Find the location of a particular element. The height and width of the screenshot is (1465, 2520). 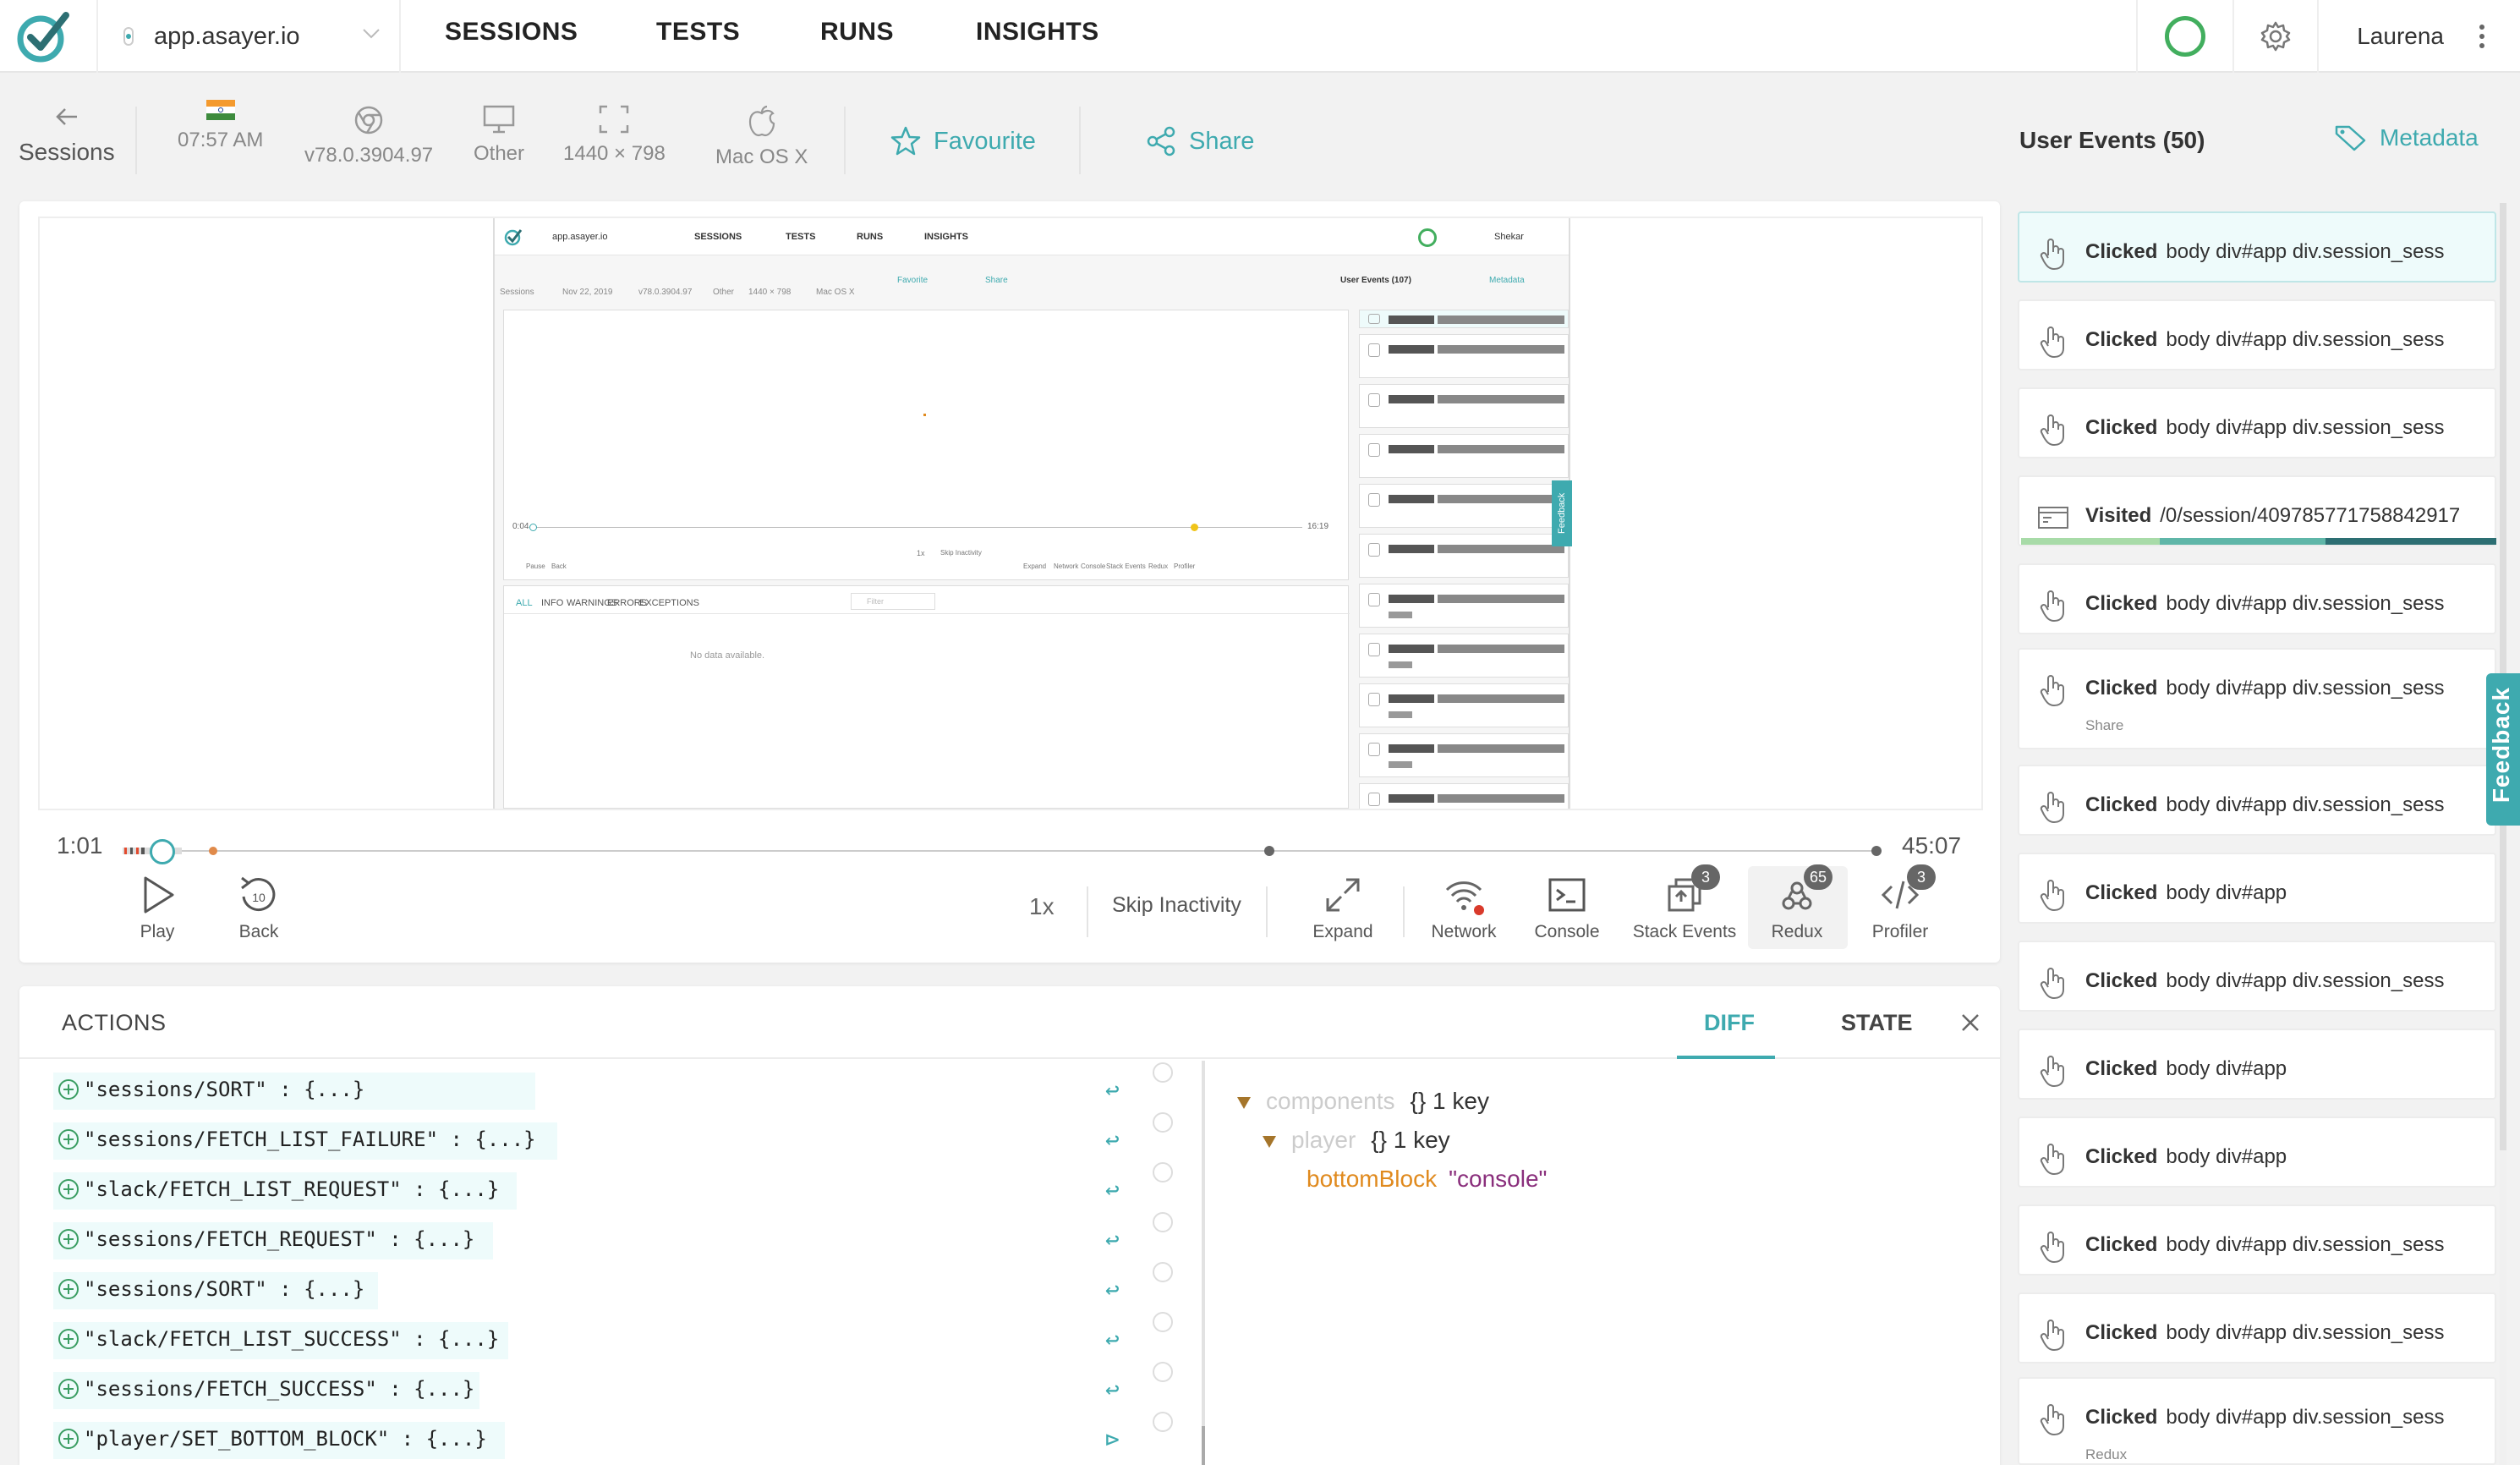

favourite-button: Favourite is located at coordinates (963, 141).